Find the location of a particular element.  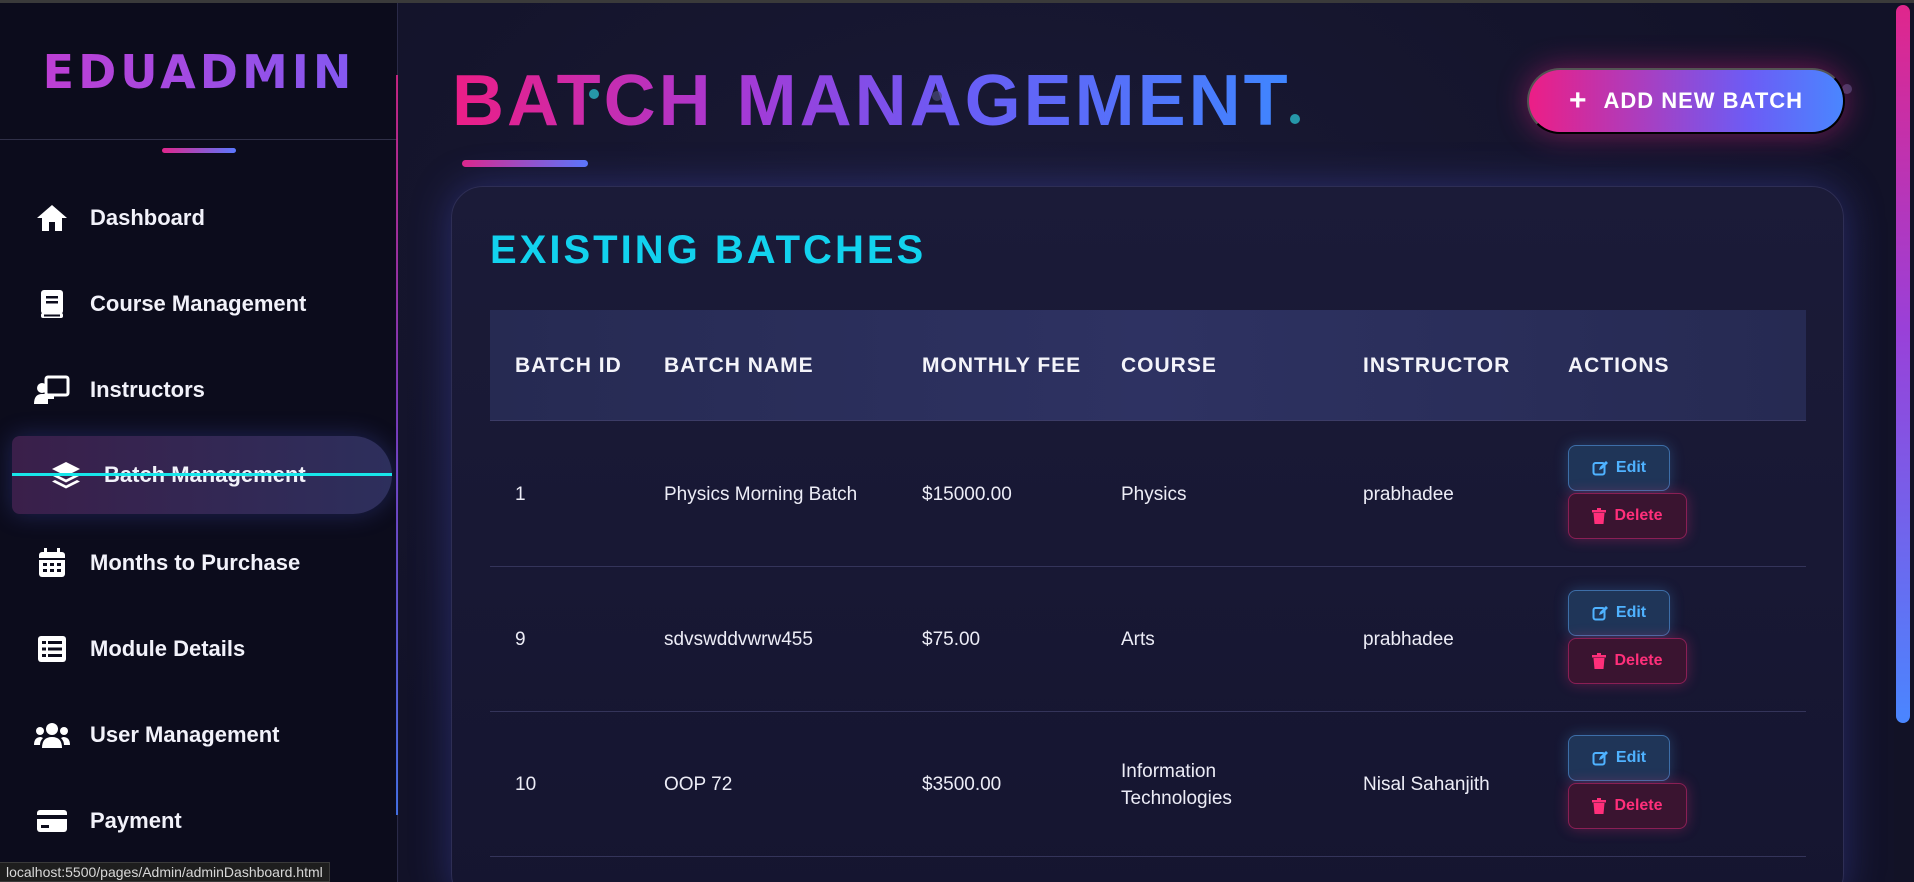

sidebar-item-instructors: Instructors is located at coordinates (202, 390).